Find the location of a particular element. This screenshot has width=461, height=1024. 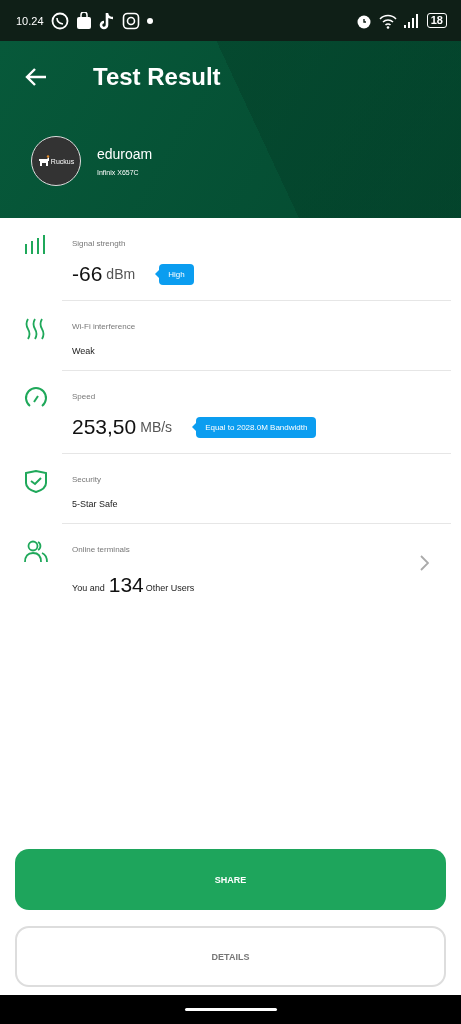

home-indicator is located at coordinates (230, 1009).